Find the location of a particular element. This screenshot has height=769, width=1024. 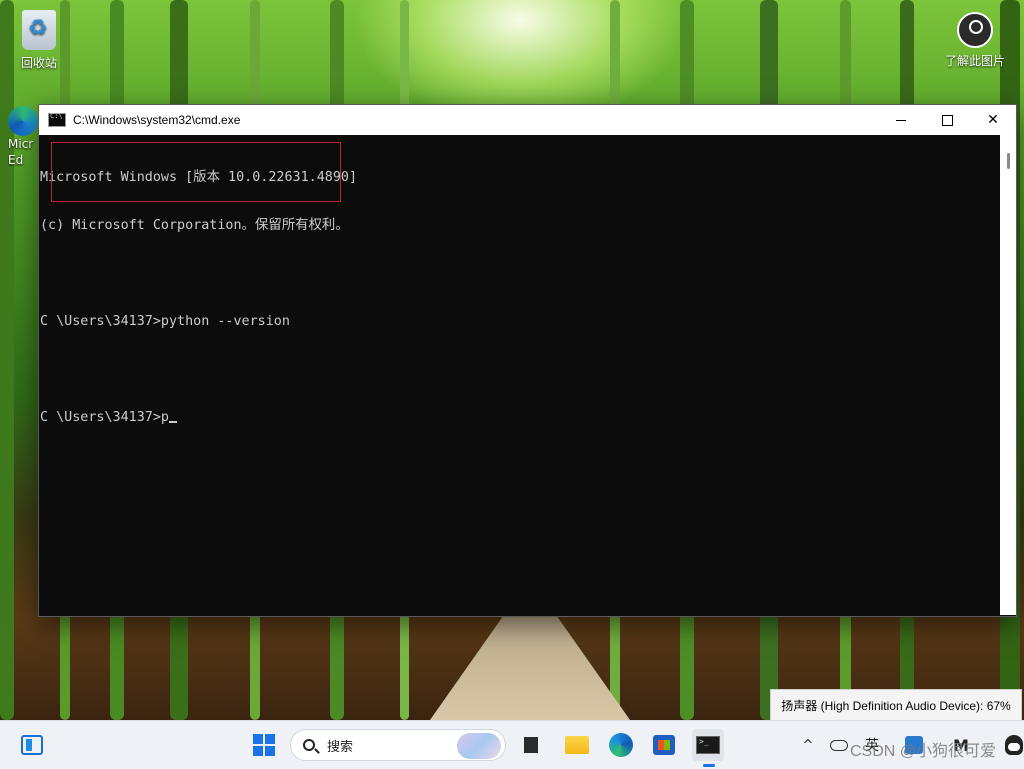

edge-taskbar-button is located at coordinates (621, 745).